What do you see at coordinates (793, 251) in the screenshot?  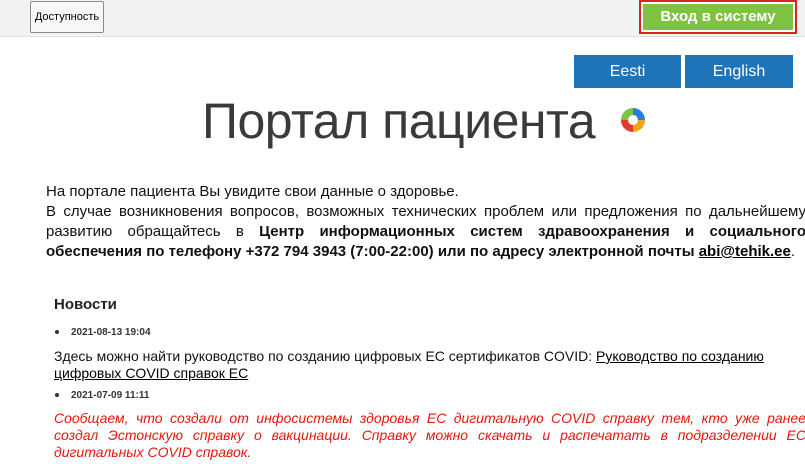 I see `intro-contact-end: .` at bounding box center [793, 251].